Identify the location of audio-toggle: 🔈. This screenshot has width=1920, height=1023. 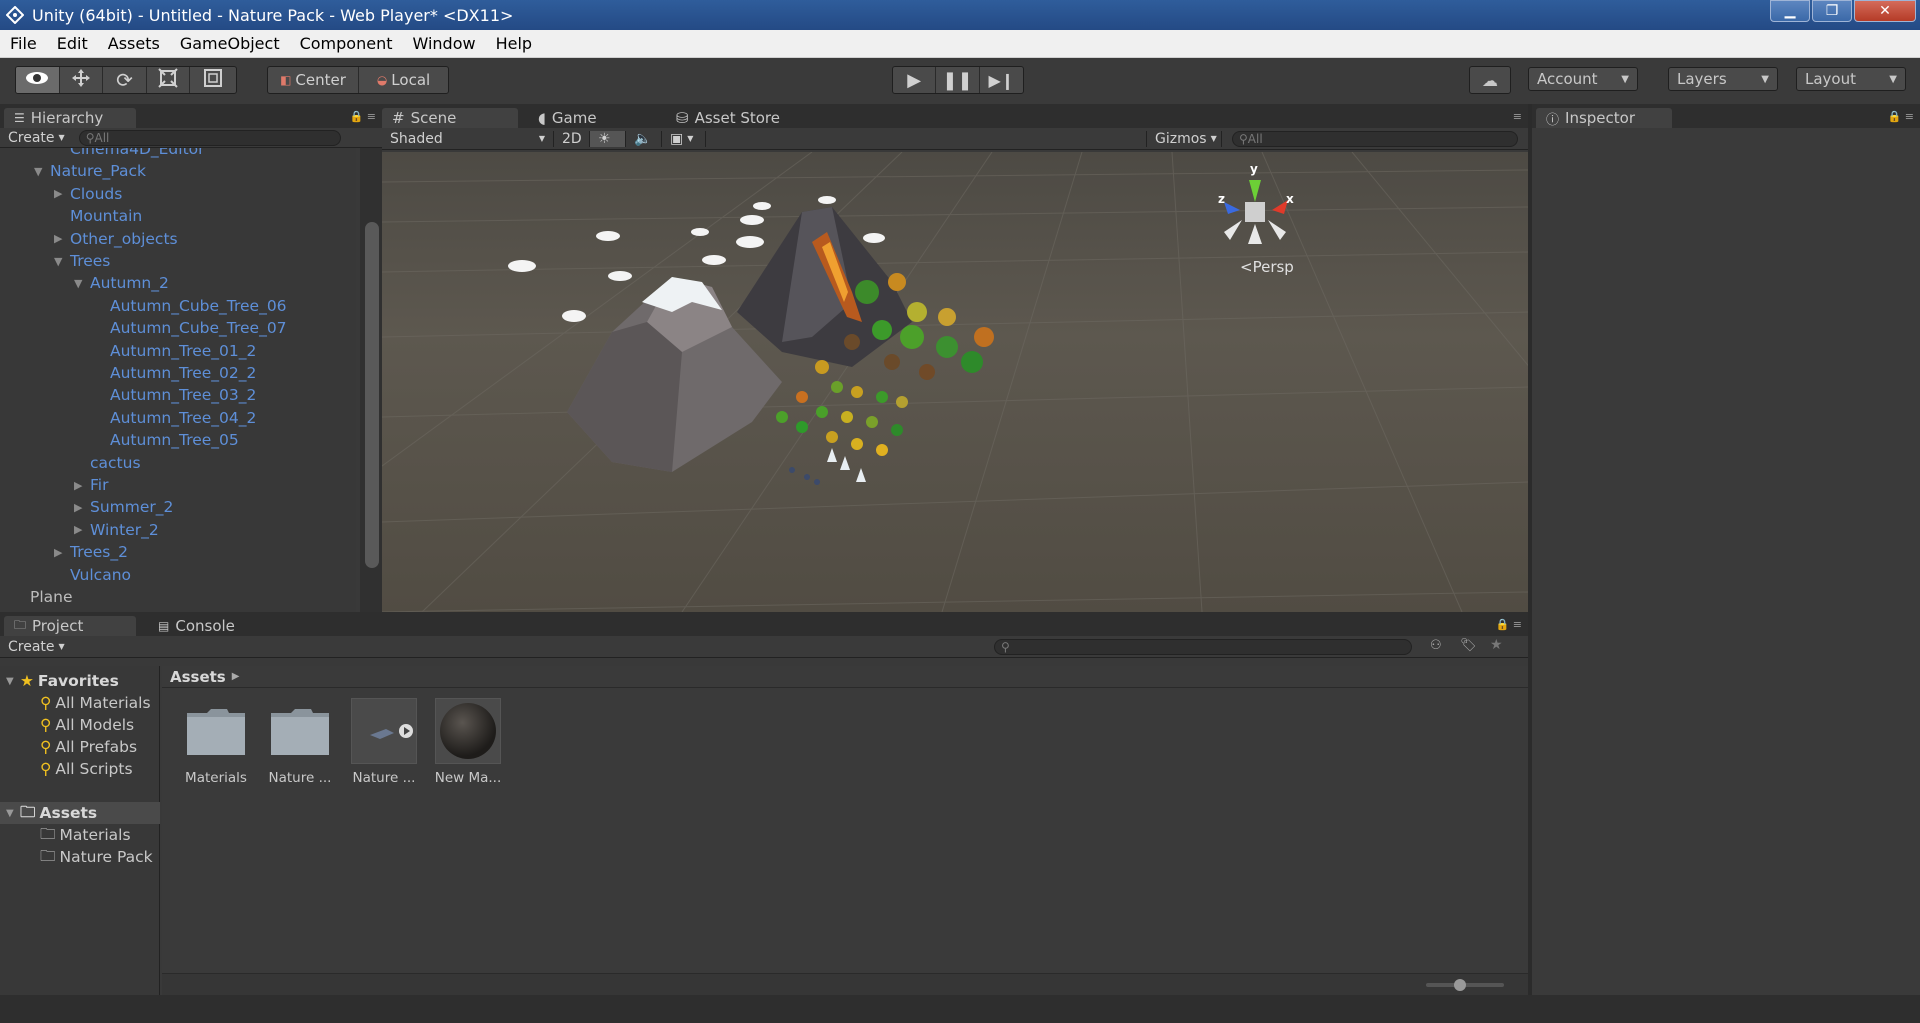
(644, 138).